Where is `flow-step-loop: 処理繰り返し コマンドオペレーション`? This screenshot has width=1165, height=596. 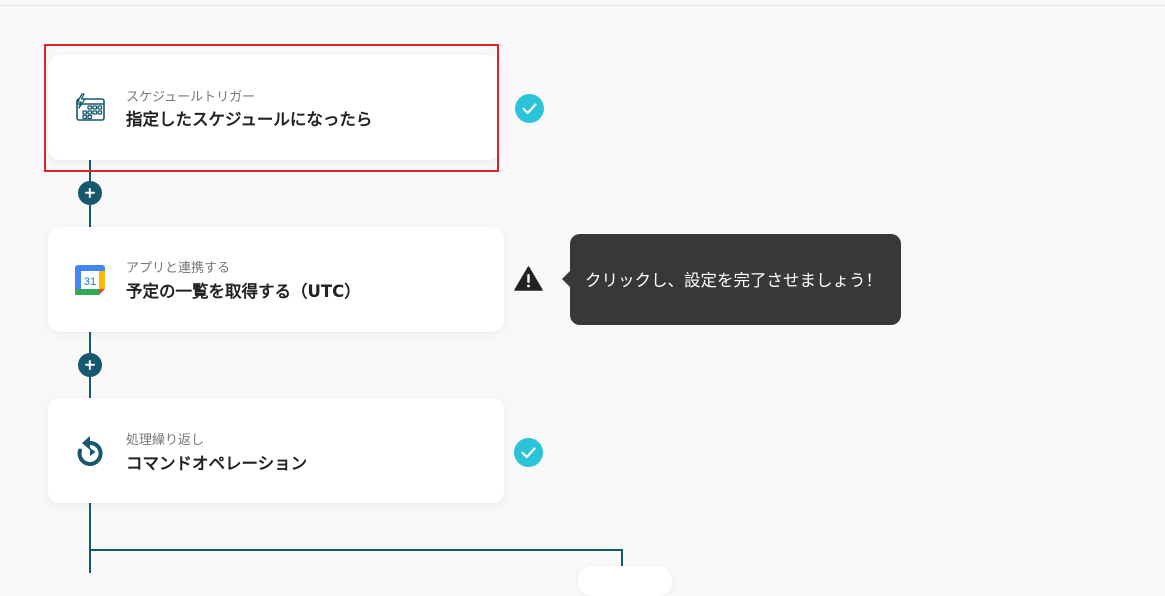
flow-step-loop: 処理繰り返し コマンドオペレーション is located at coordinates (276, 450).